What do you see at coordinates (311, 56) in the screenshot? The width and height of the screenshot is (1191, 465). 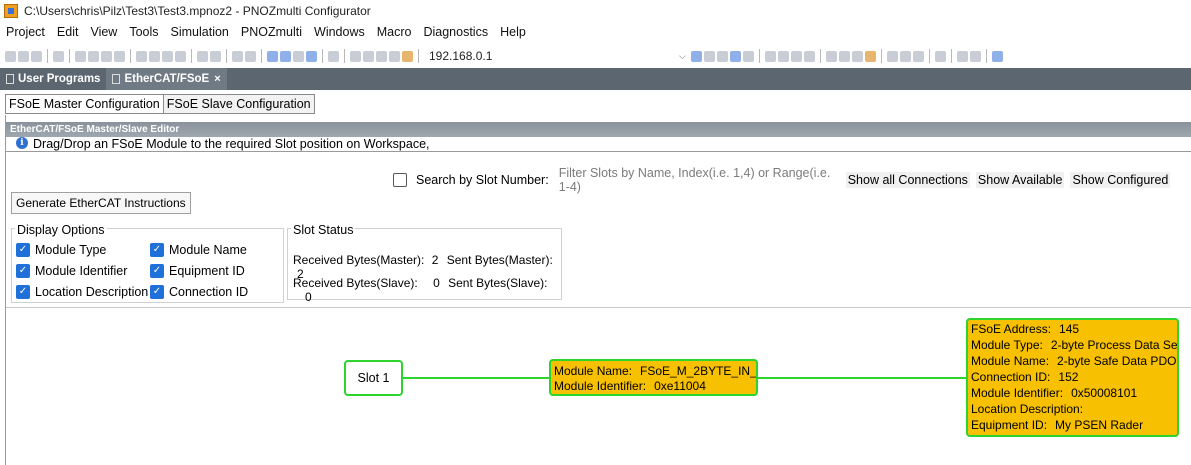 I see `refresh-icon` at bounding box center [311, 56].